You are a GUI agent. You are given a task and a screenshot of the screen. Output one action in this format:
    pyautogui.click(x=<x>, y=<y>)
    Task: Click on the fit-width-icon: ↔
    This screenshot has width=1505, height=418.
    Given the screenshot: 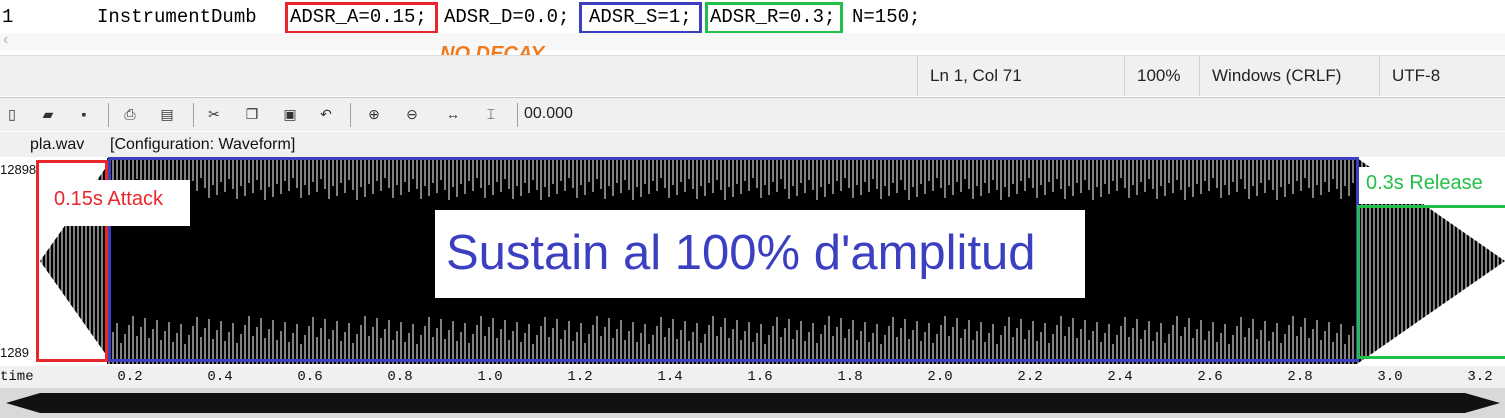 What is the action you would take?
    pyautogui.click(x=453, y=114)
    